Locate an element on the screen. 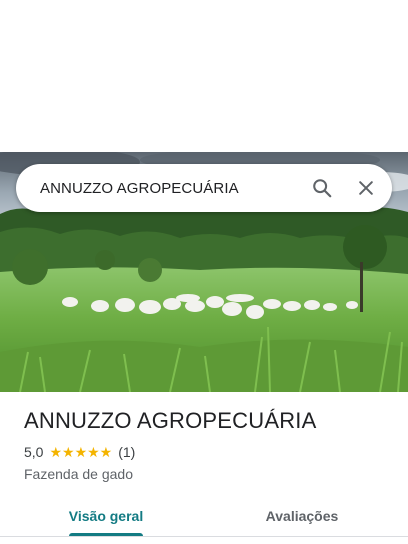  star-rating-icon: ★★★★★ is located at coordinates (80, 452).